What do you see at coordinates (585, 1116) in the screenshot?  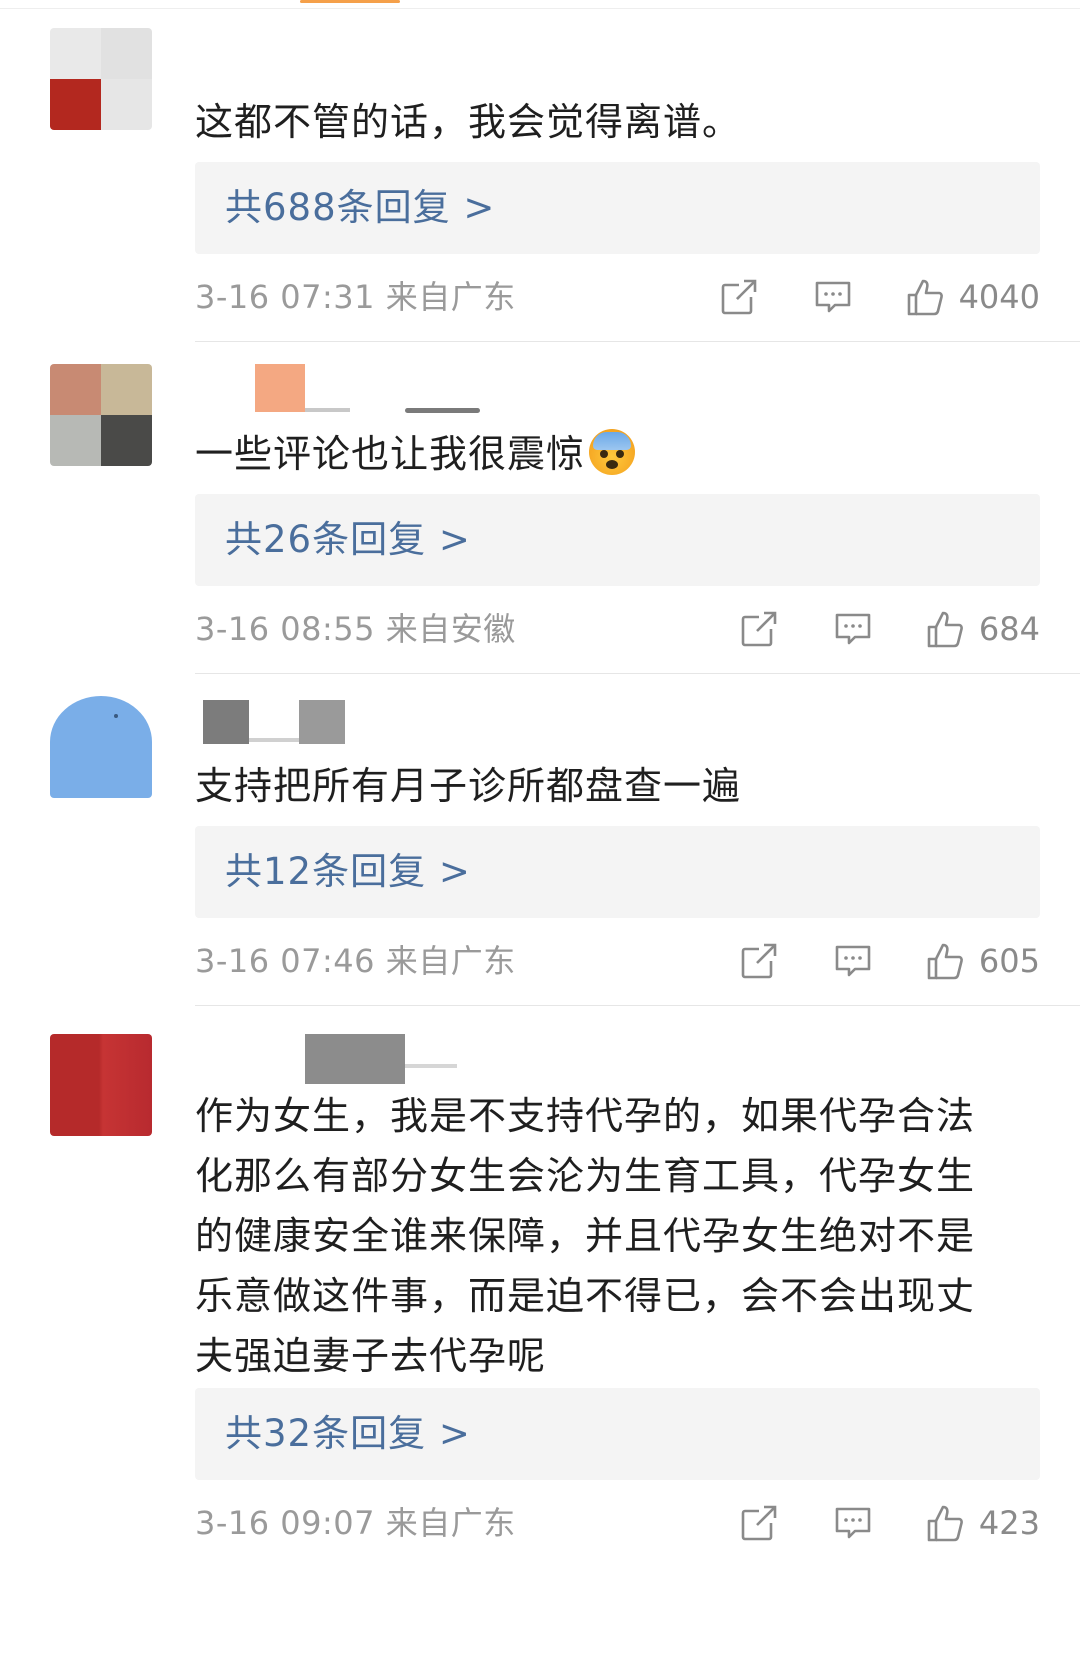 I see `comment-text-line: 作为女生，我是不支持代孕的，如果代孕合法` at bounding box center [585, 1116].